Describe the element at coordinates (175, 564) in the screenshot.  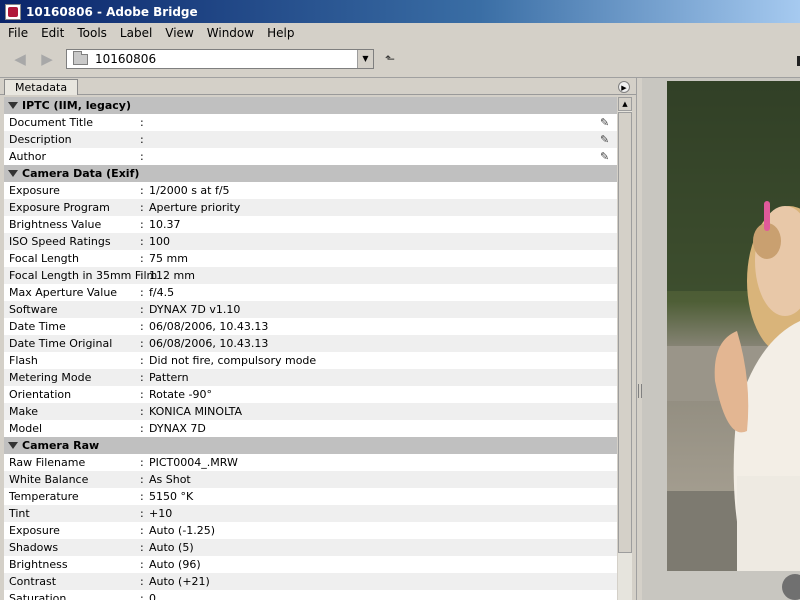
I see `metadata-value: Auto (96)` at that location.